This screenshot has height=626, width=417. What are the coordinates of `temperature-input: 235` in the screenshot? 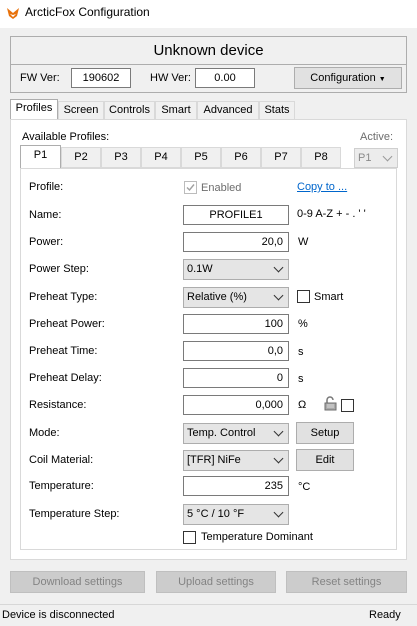 It's located at (236, 486).